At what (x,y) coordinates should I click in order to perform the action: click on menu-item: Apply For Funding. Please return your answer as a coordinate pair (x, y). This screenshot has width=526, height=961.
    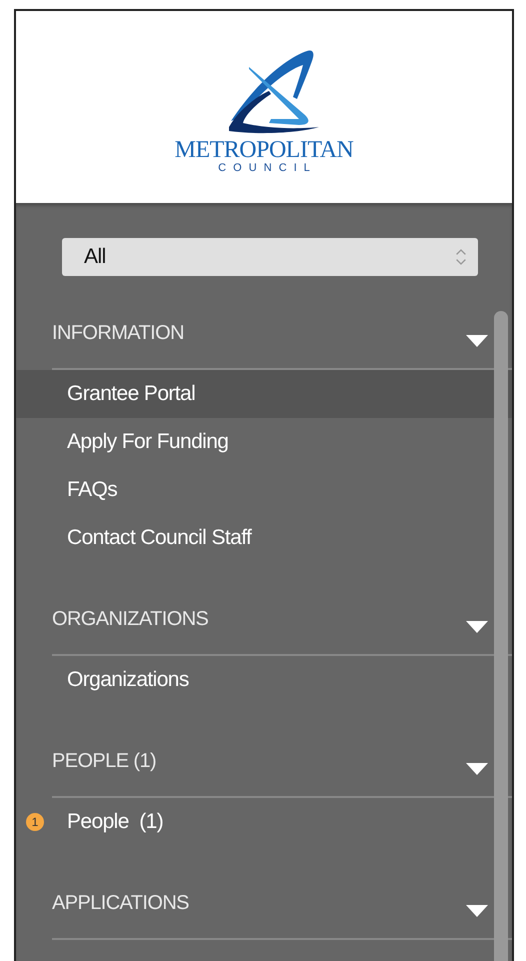
    Looking at the image, I should click on (264, 442).